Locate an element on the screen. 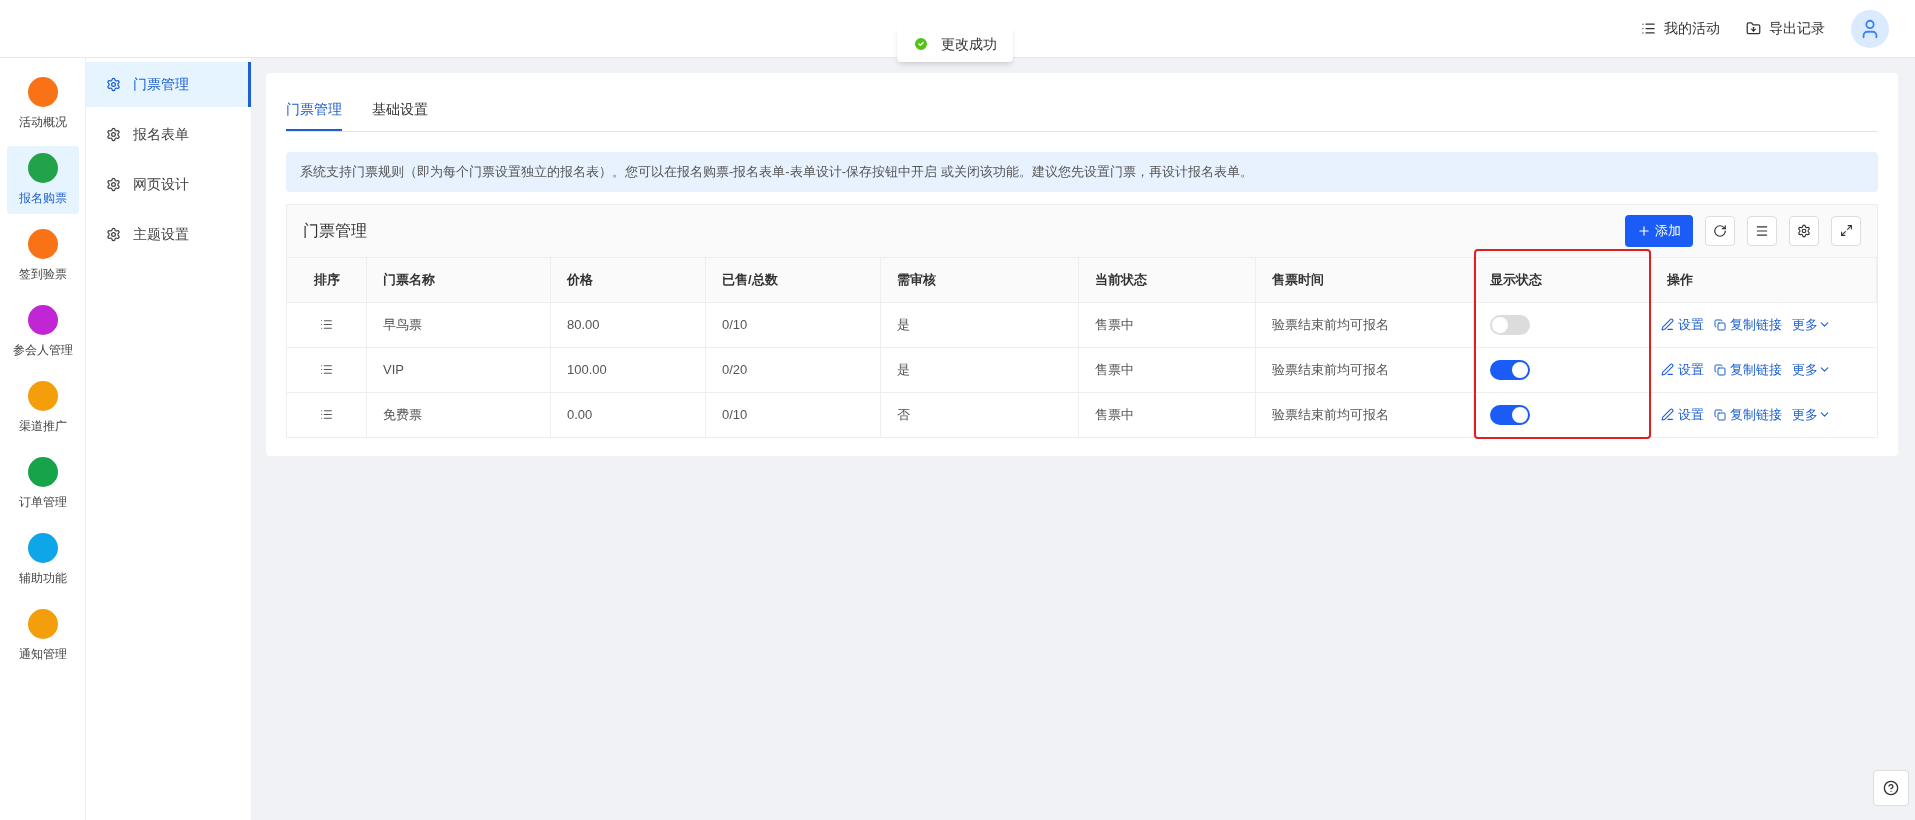  table-cell: VIP is located at coordinates (459, 369).